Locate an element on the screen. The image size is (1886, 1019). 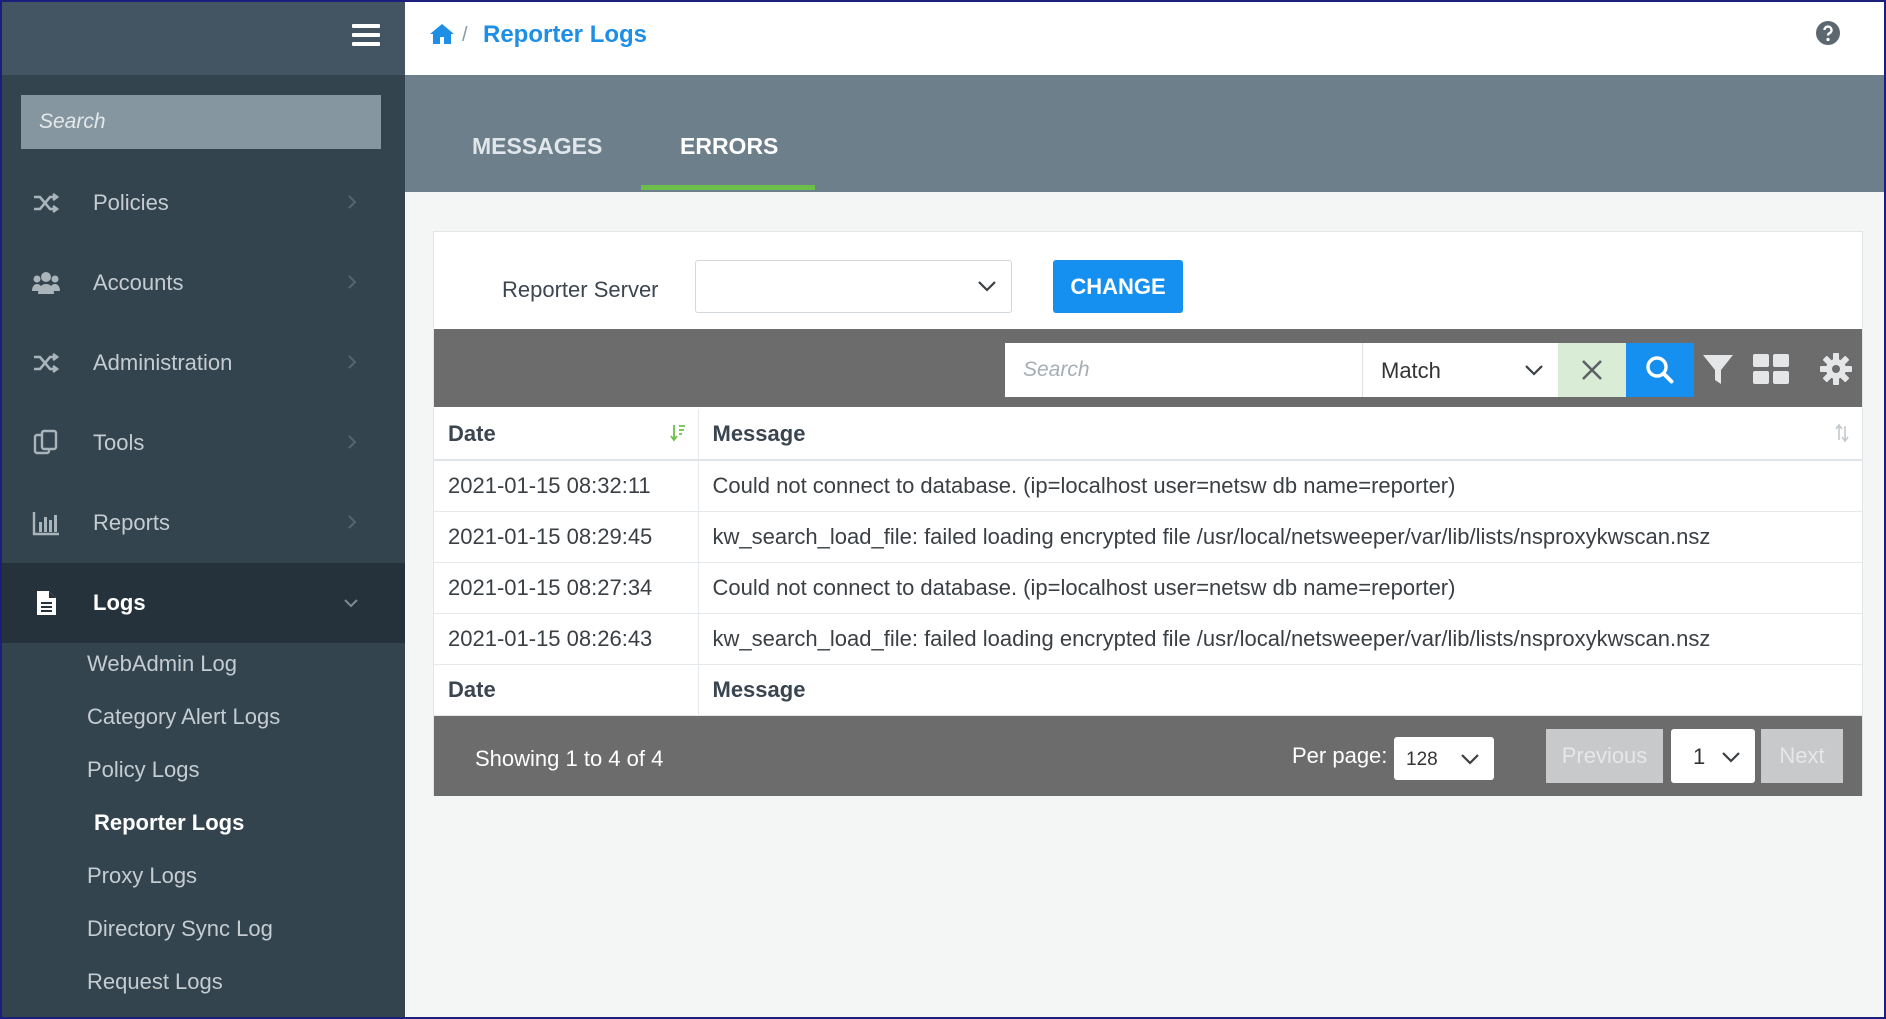
table-search-input is located at coordinates (1183, 370).